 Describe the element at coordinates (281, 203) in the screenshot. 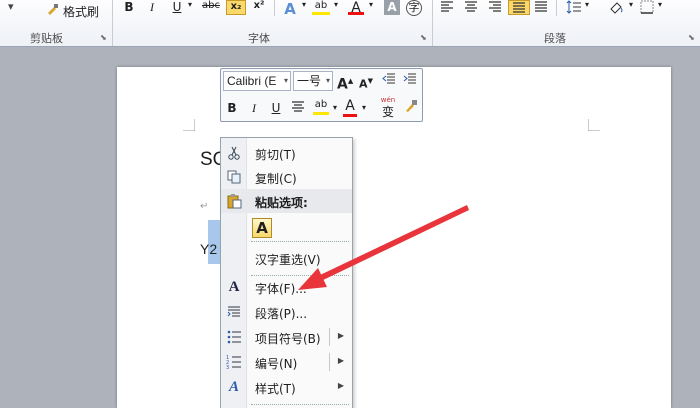

I see `paste-options-label: 粘贴选项:` at that location.